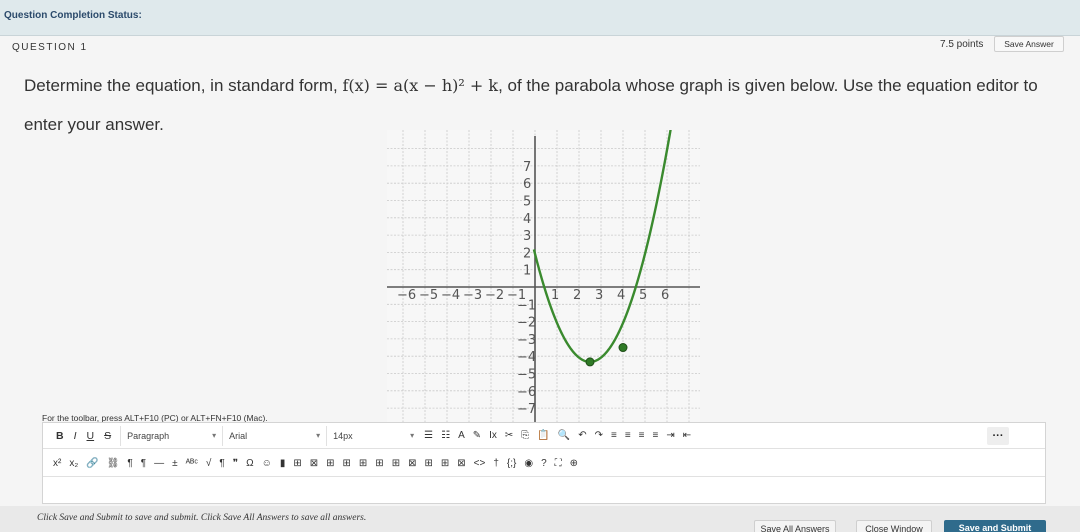 The width and height of the screenshot is (1080, 532). What do you see at coordinates (574, 464) in the screenshot?
I see `toolbar-row2-icon-32: ⊕` at bounding box center [574, 464].